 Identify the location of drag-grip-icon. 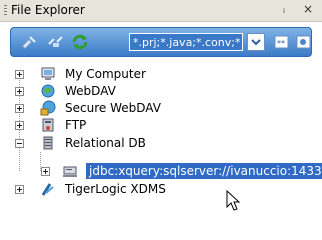
(5, 11).